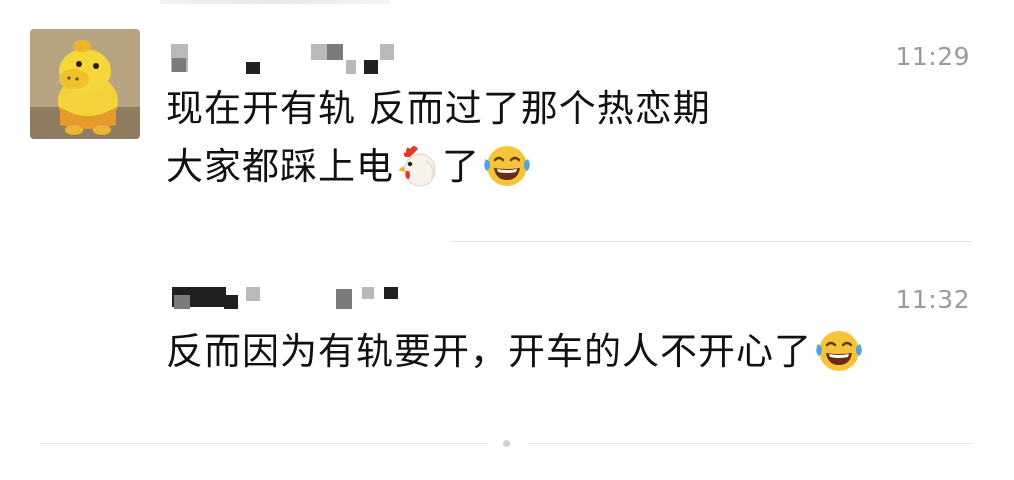 The image size is (1014, 480). I want to click on message-timestamp: 11:32, so click(932, 299).